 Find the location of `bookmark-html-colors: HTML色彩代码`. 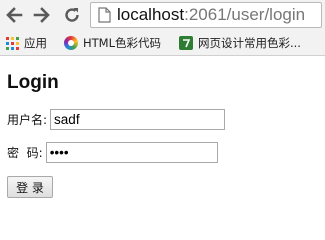

bookmark-html-colors: HTML色彩代码 is located at coordinates (112, 43).